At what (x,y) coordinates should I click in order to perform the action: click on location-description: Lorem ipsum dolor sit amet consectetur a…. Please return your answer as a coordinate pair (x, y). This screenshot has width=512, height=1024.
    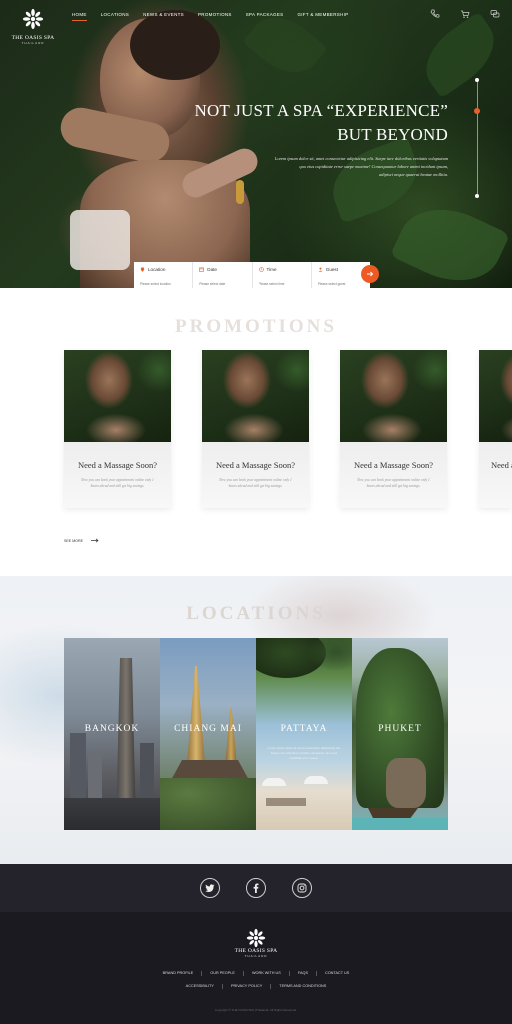
    Looking at the image, I should click on (304, 753).